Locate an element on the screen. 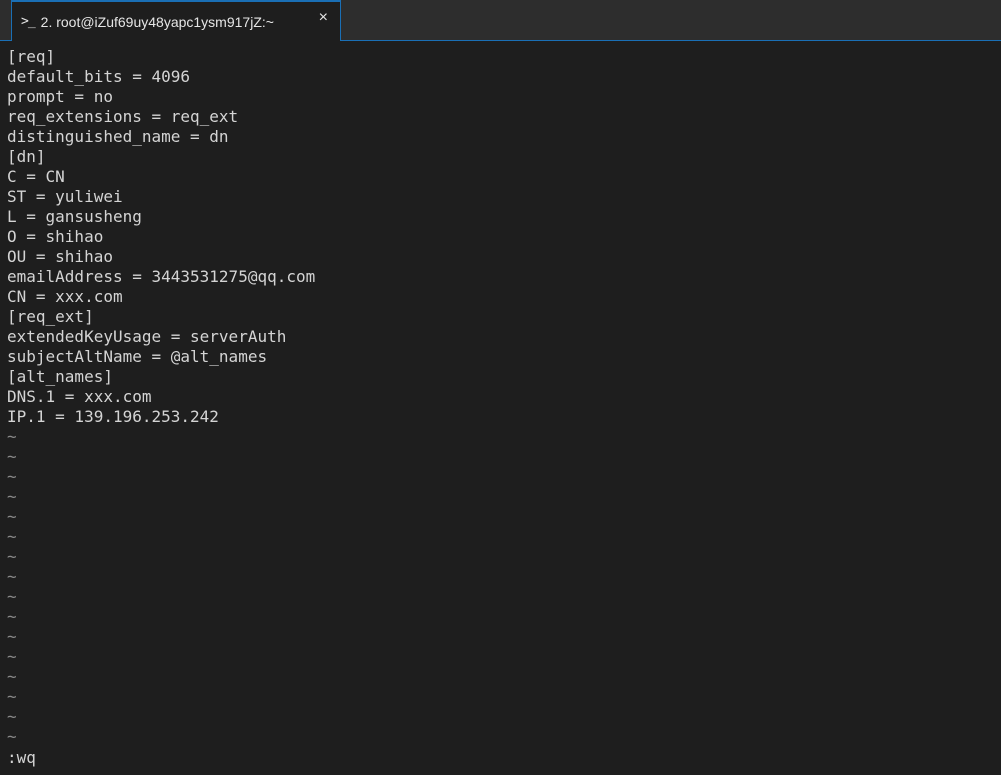 The width and height of the screenshot is (1001, 775). file-line: default_bits = 4096 is located at coordinates (99, 76).